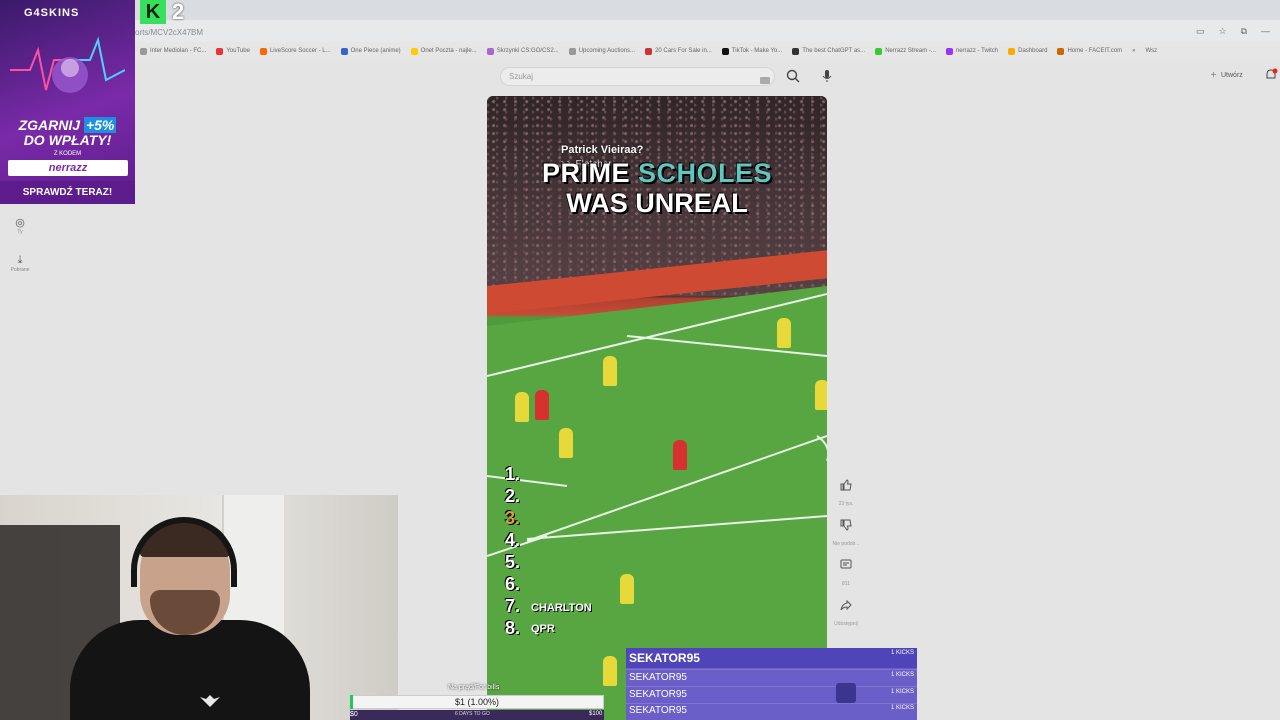  I want to click on extensions-icon: ⧉, so click(1244, 31).